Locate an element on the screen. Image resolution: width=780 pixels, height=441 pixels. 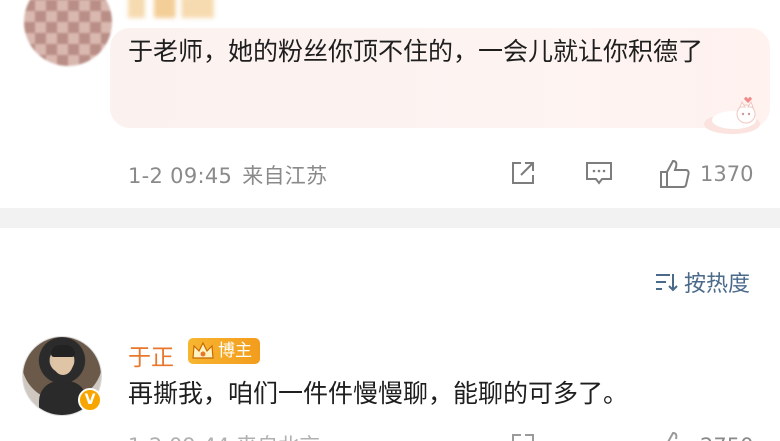
crown-icon is located at coordinates (203, 350).